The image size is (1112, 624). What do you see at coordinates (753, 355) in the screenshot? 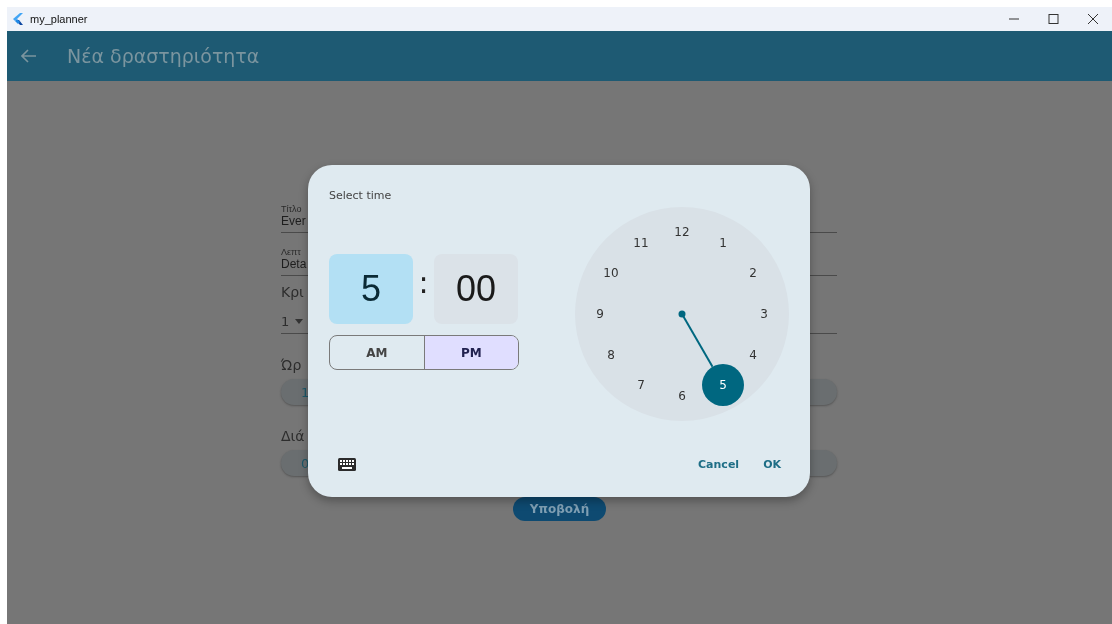
I see `clock-number: 4` at bounding box center [753, 355].